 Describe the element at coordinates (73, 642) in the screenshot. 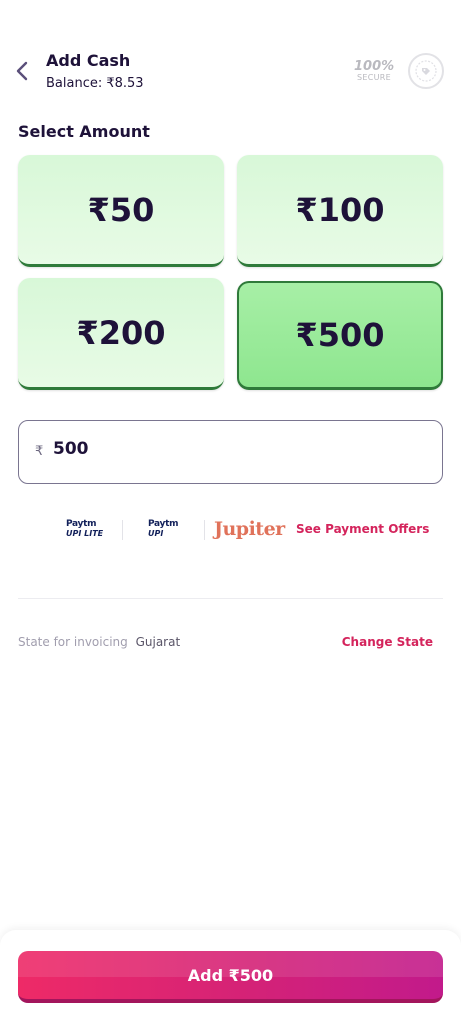

I see `invoice-state-label: State for invoicing` at that location.